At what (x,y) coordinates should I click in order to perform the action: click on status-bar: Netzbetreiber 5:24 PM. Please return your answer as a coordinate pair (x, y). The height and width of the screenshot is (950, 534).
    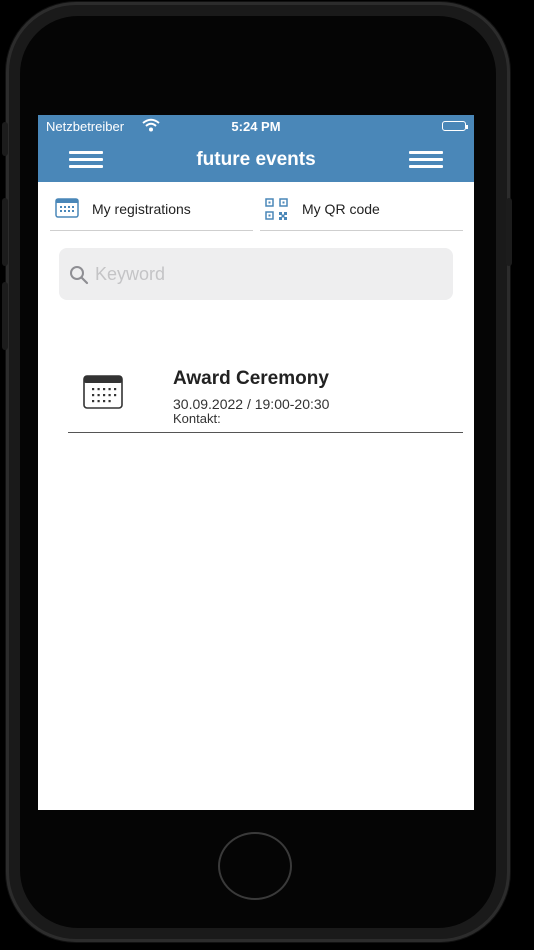
    Looking at the image, I should click on (256, 126).